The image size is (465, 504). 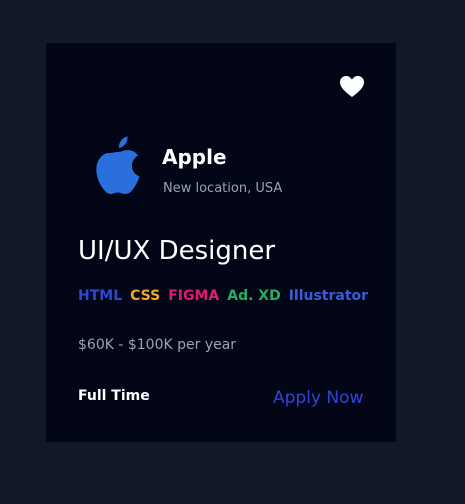 I want to click on apple-logo-icon, so click(x=118, y=165).